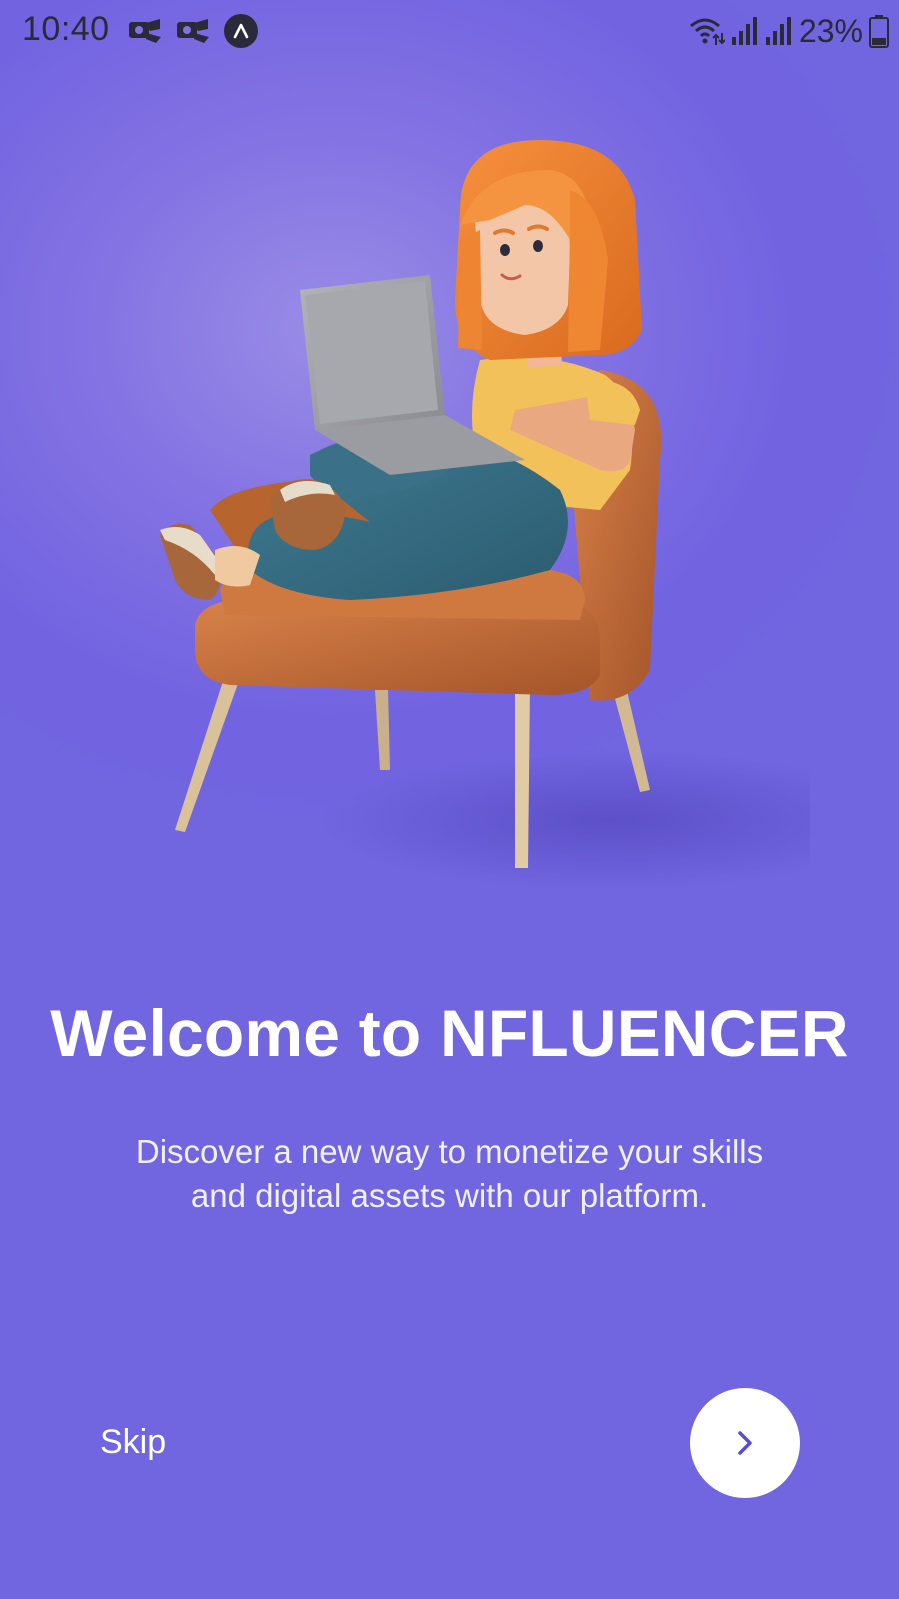  I want to click on status-notification-icons, so click(193, 31).